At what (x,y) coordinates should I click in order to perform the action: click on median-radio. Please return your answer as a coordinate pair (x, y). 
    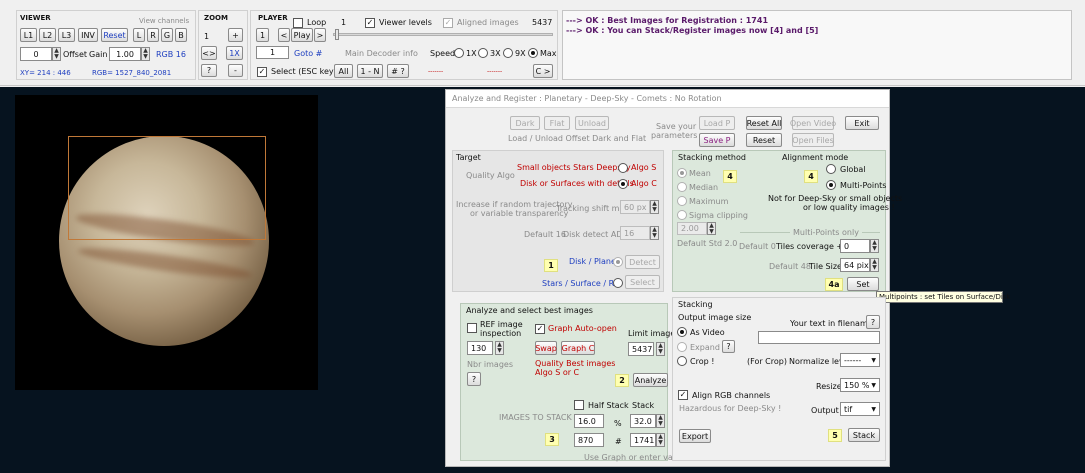
    Looking at the image, I should click on (682, 187).